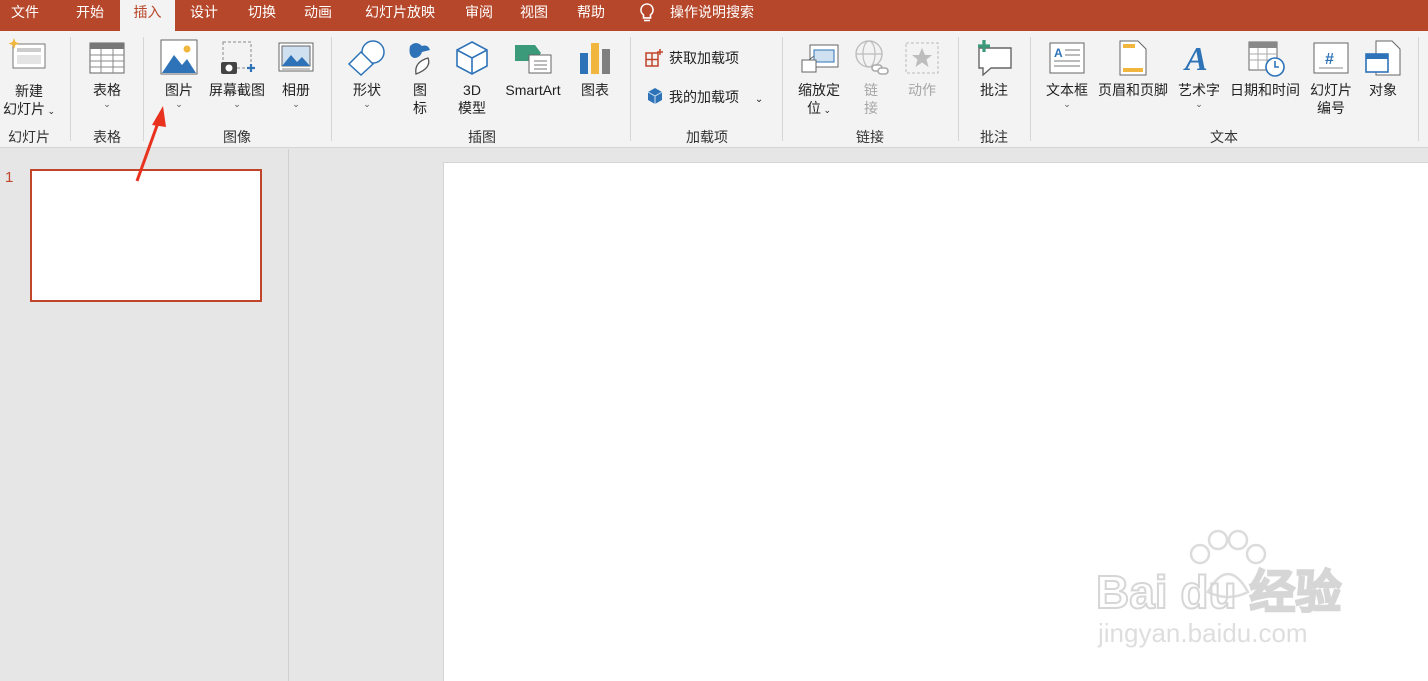  I want to click on picture-label: 图片, so click(179, 90).